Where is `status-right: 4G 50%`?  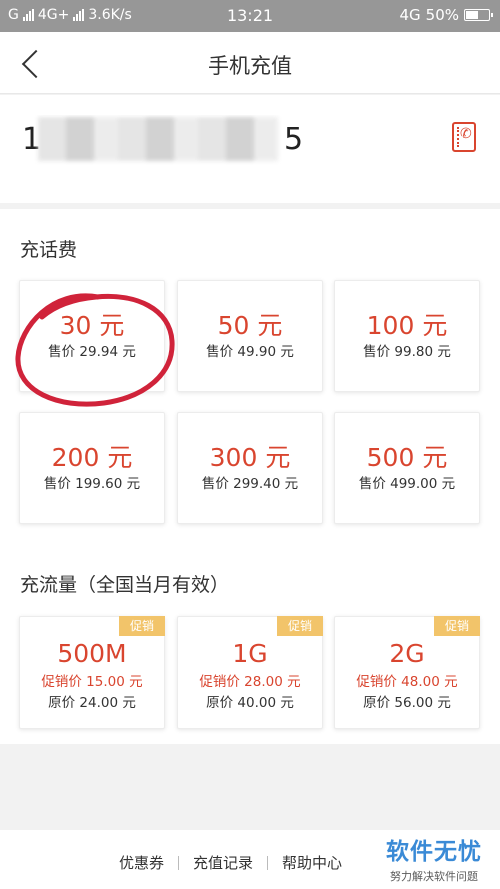
status-right: 4G 50% is located at coordinates (446, 15).